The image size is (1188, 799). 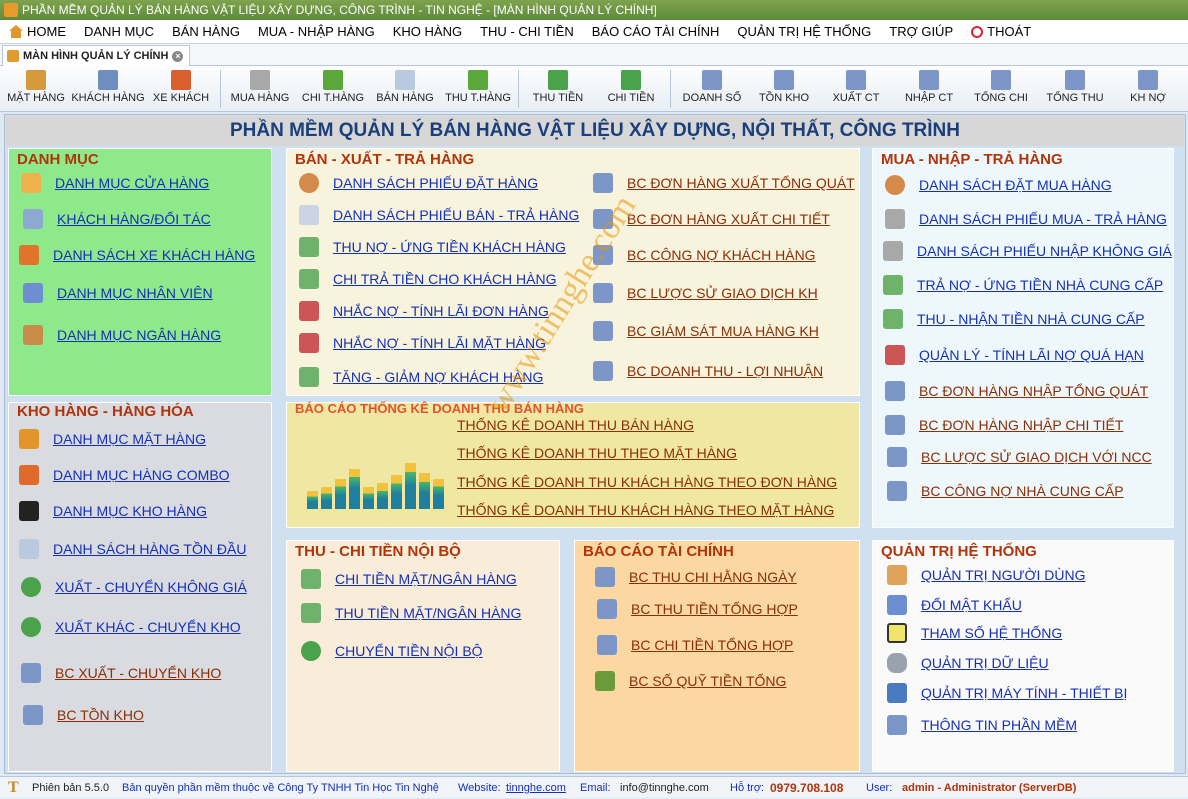 What do you see at coordinates (71, 788) in the screenshot?
I see `version: Phiên bản 5.5.0` at bounding box center [71, 788].